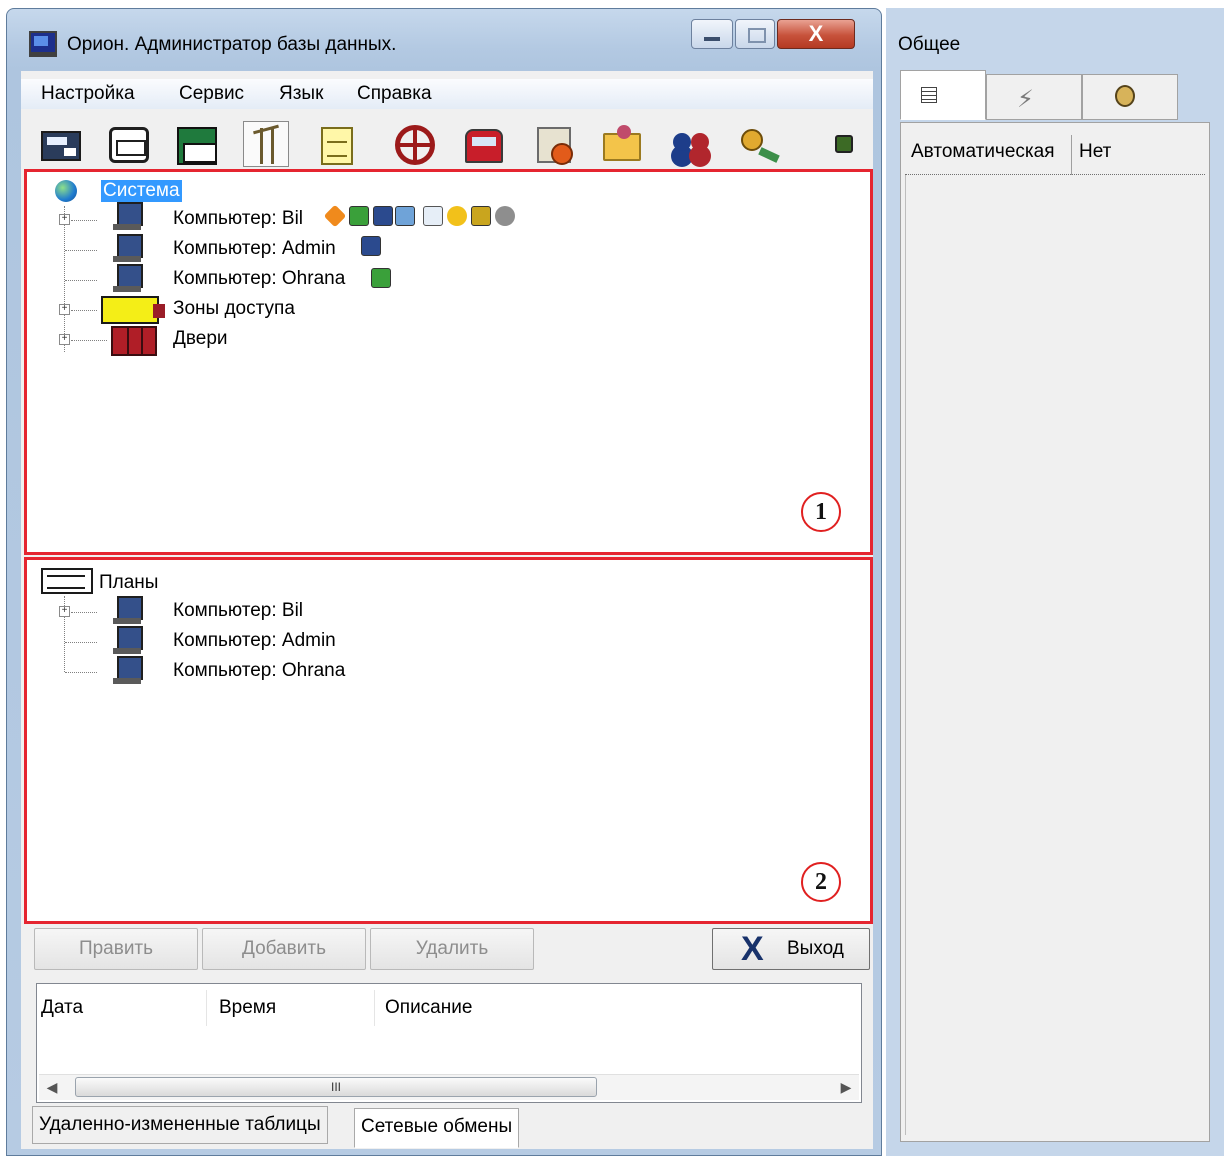 The width and height of the screenshot is (1224, 1162). Describe the element at coordinates (929, 95) in the screenshot. I see `list-icon` at that location.